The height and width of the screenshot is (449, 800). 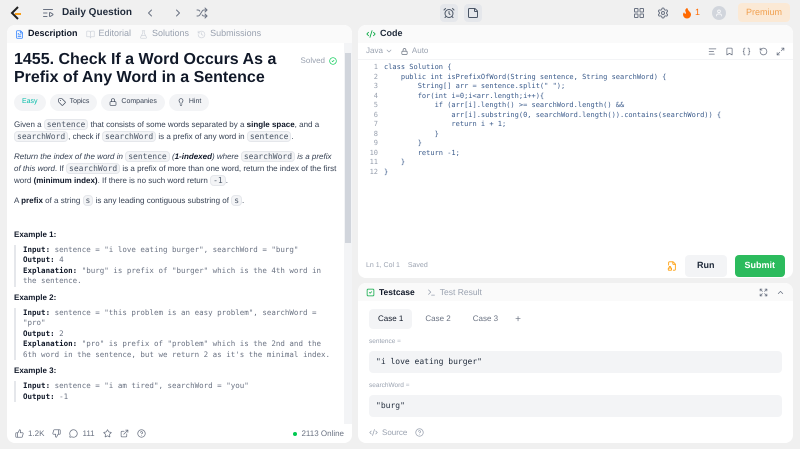 What do you see at coordinates (333, 61) in the screenshot?
I see `check-circle-icon` at bounding box center [333, 61].